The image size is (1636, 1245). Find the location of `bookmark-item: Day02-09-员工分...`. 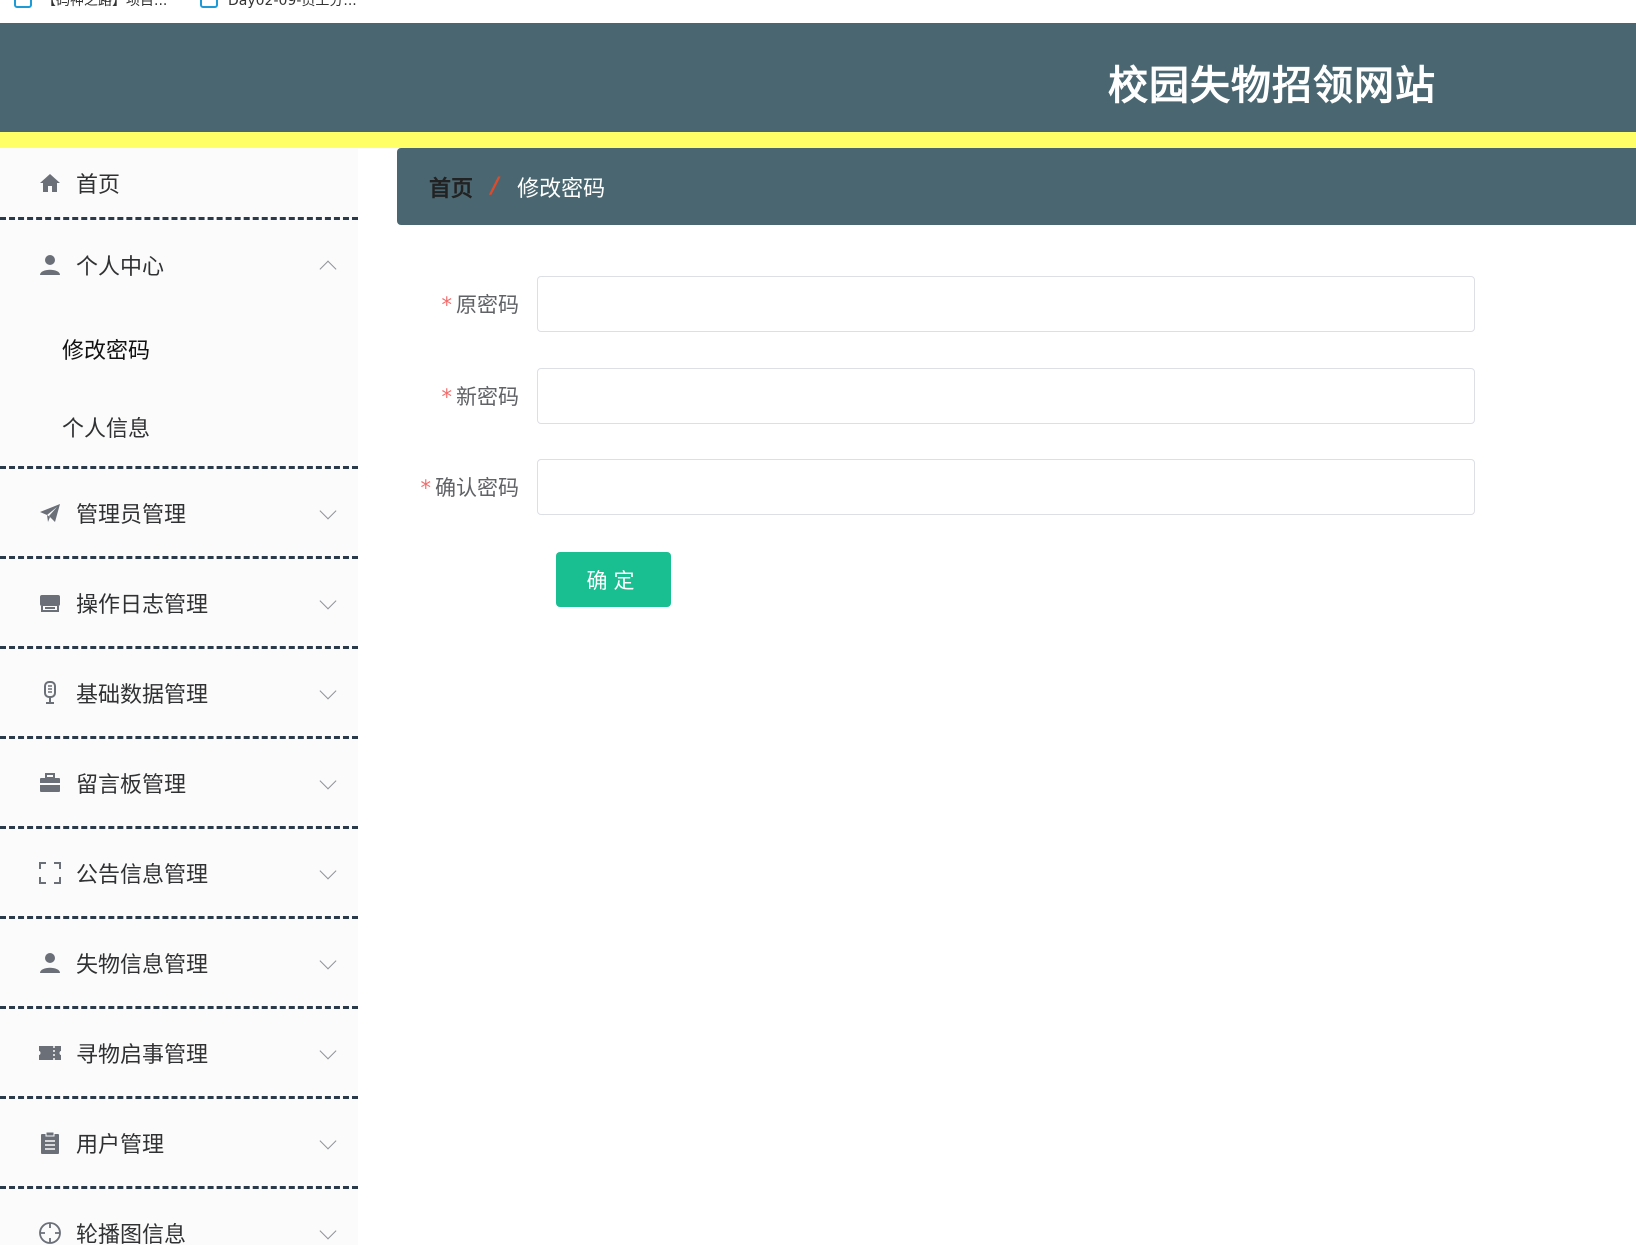

bookmark-item: Day02-09-员工分... is located at coordinates (278, 4).